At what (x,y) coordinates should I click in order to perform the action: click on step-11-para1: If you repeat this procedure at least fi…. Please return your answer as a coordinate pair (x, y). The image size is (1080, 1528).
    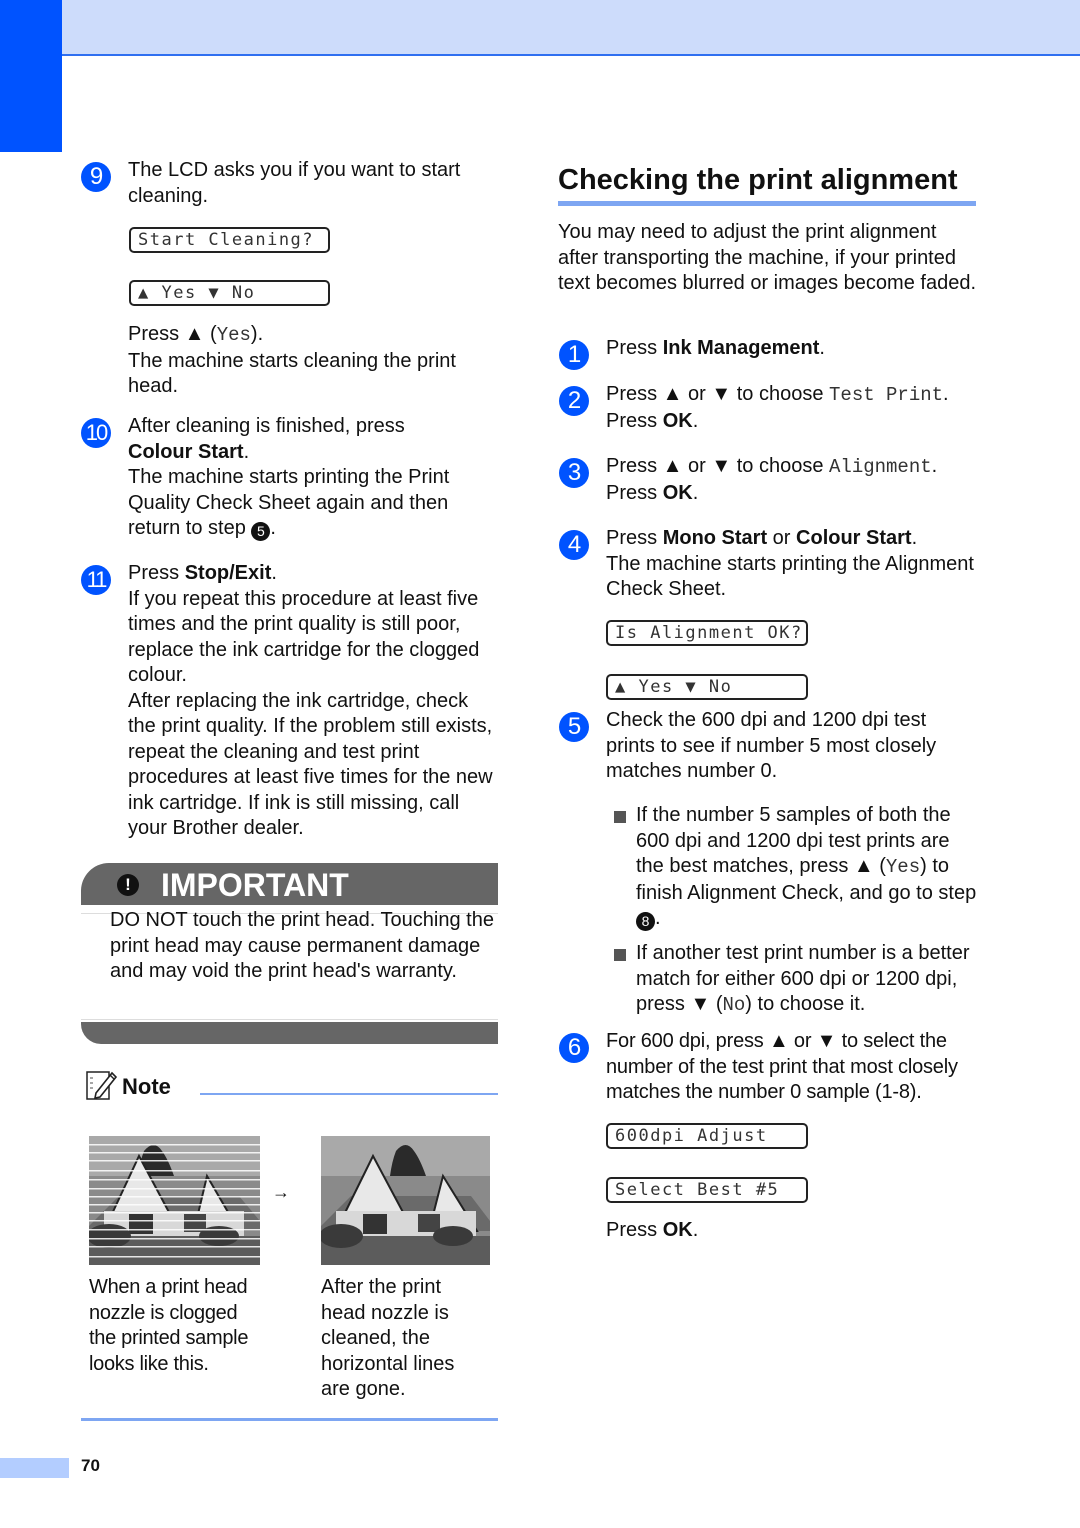
    Looking at the image, I should click on (304, 637).